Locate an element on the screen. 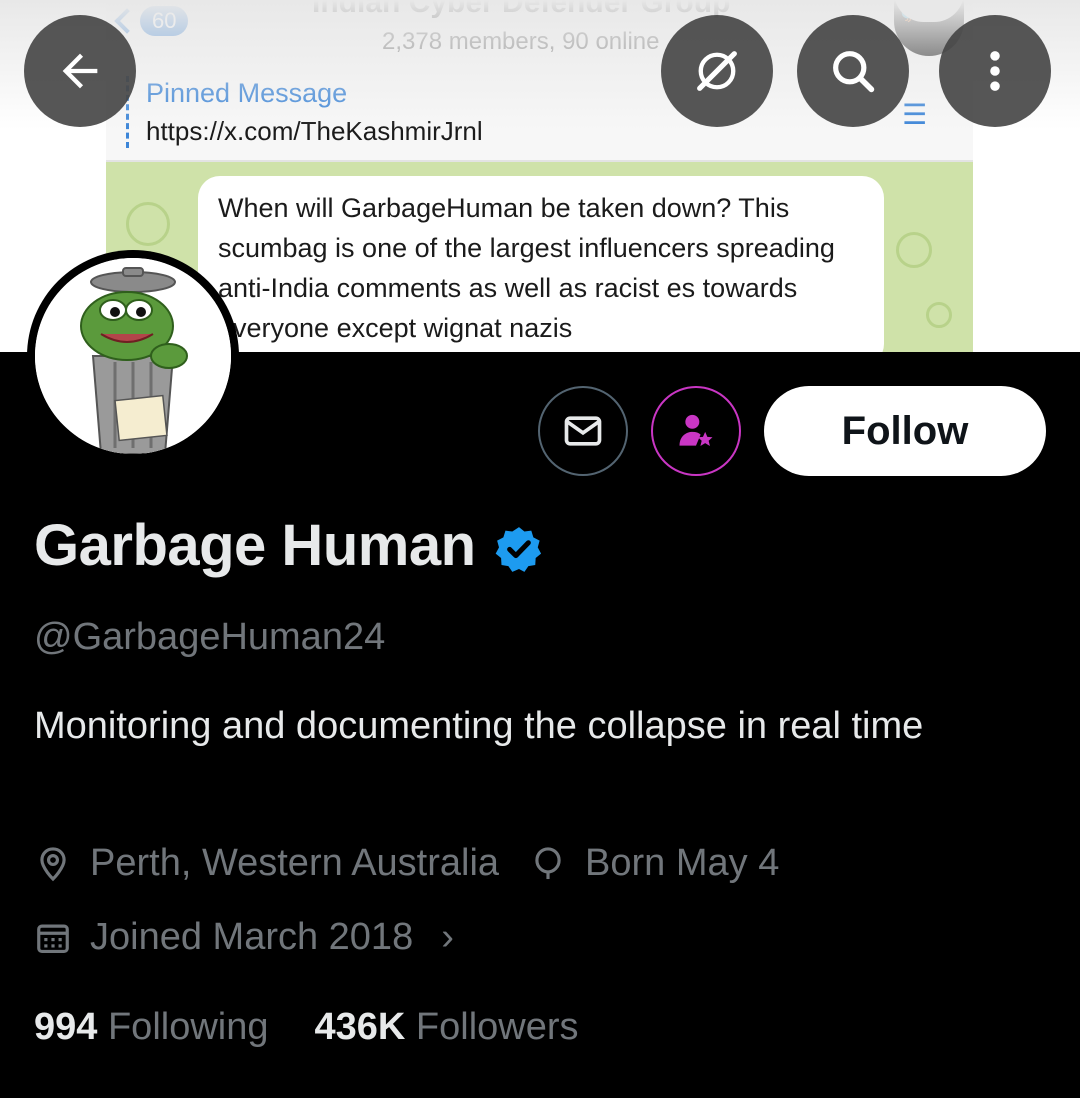 This screenshot has width=1080, height=1098. location-text: Perth, Western Australia is located at coordinates (295, 863).